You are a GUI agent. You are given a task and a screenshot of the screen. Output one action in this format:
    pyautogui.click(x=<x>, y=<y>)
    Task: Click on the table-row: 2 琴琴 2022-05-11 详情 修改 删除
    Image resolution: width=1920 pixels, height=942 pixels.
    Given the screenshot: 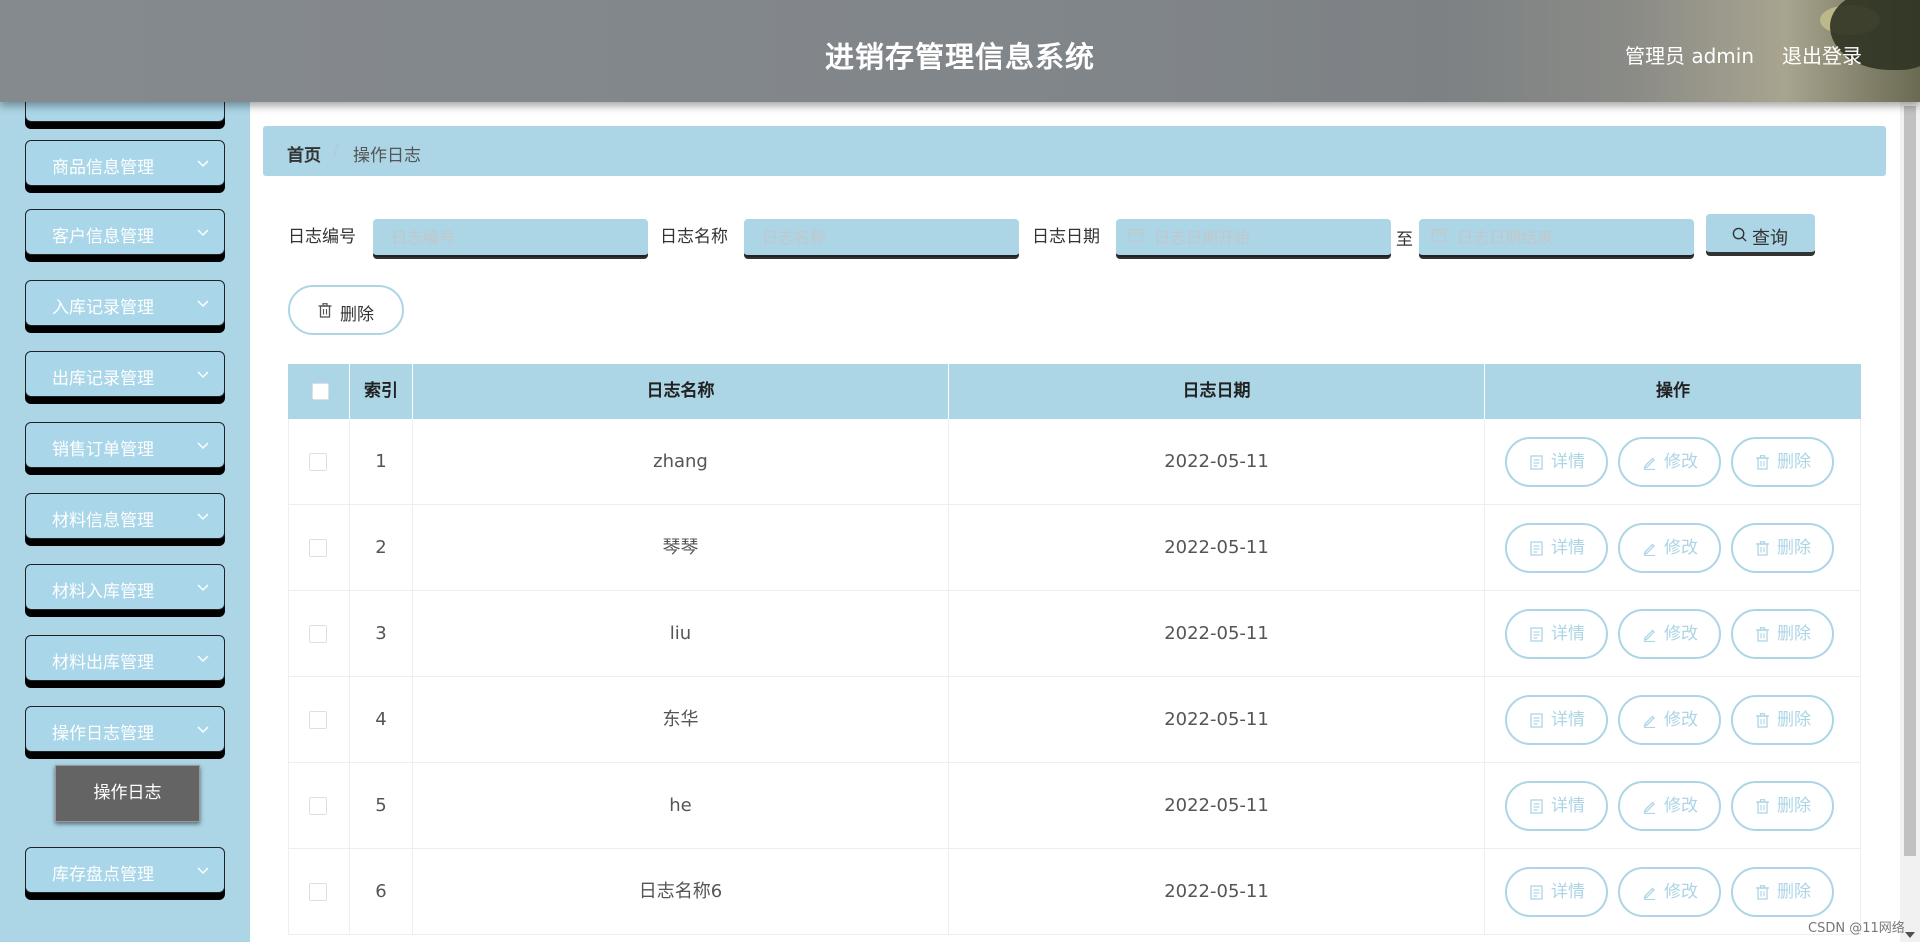 What is the action you would take?
    pyautogui.click(x=1074, y=548)
    